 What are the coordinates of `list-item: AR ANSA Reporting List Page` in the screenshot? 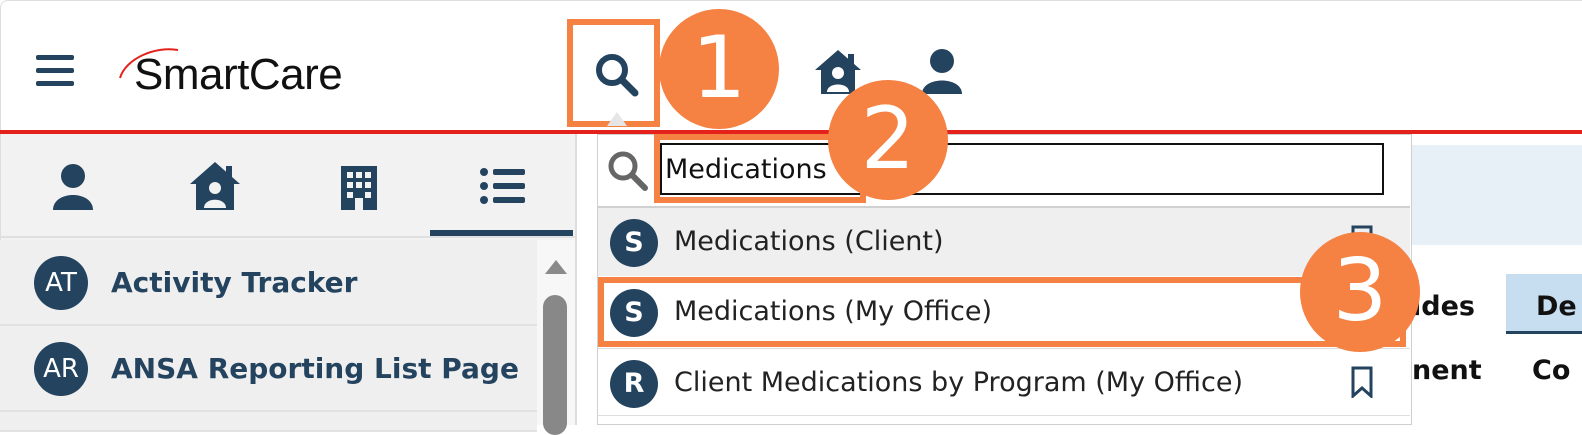 It's located at (268, 369).